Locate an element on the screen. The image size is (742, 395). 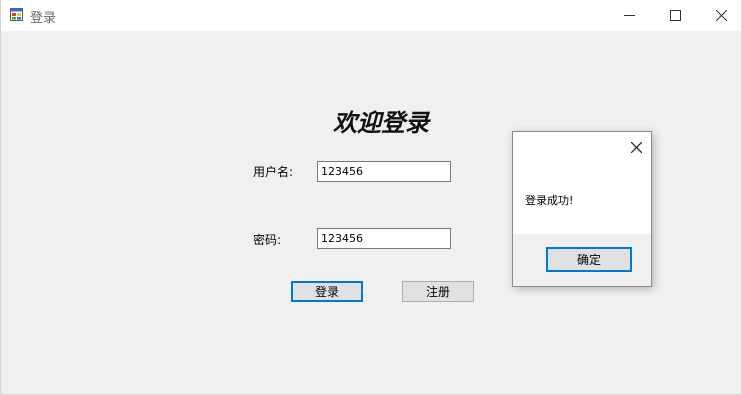
ok-button: 确定 is located at coordinates (589, 259).